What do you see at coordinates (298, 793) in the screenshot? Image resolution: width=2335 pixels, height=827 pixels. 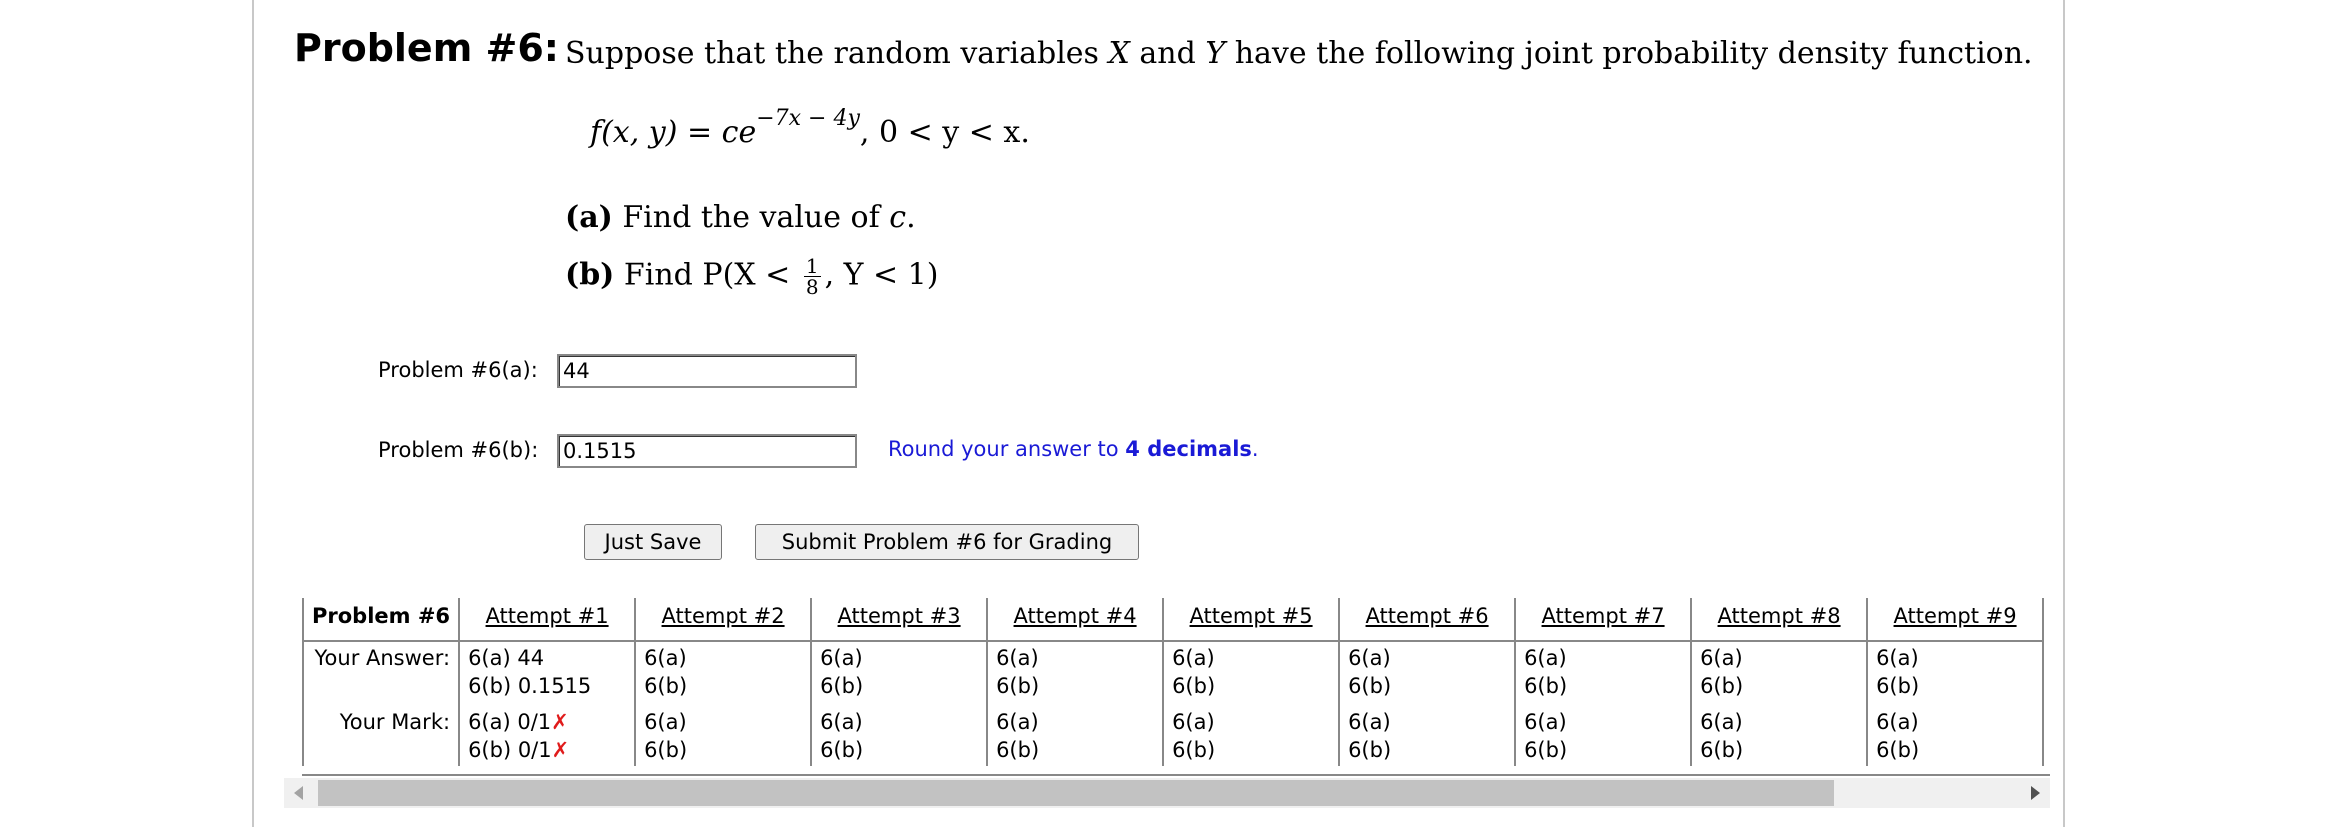 I see `arrow-left-icon` at bounding box center [298, 793].